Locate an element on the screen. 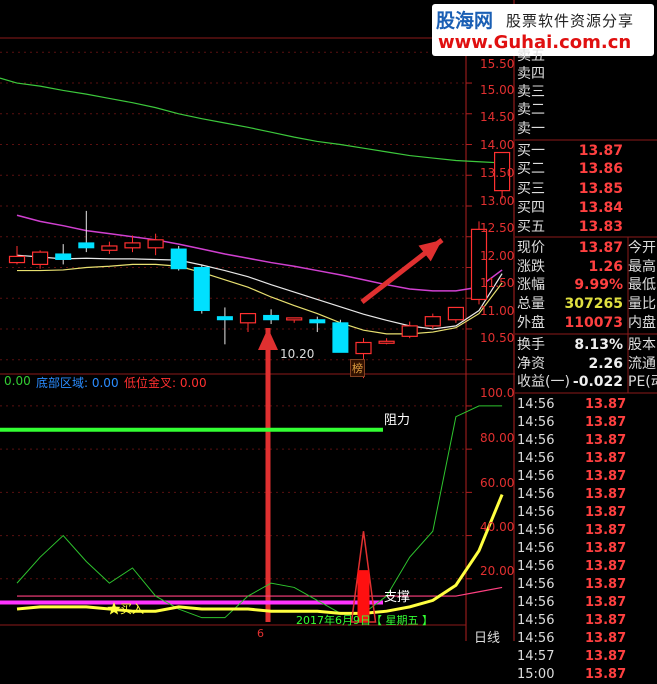  sell-row: 卖二 is located at coordinates (586, 110).